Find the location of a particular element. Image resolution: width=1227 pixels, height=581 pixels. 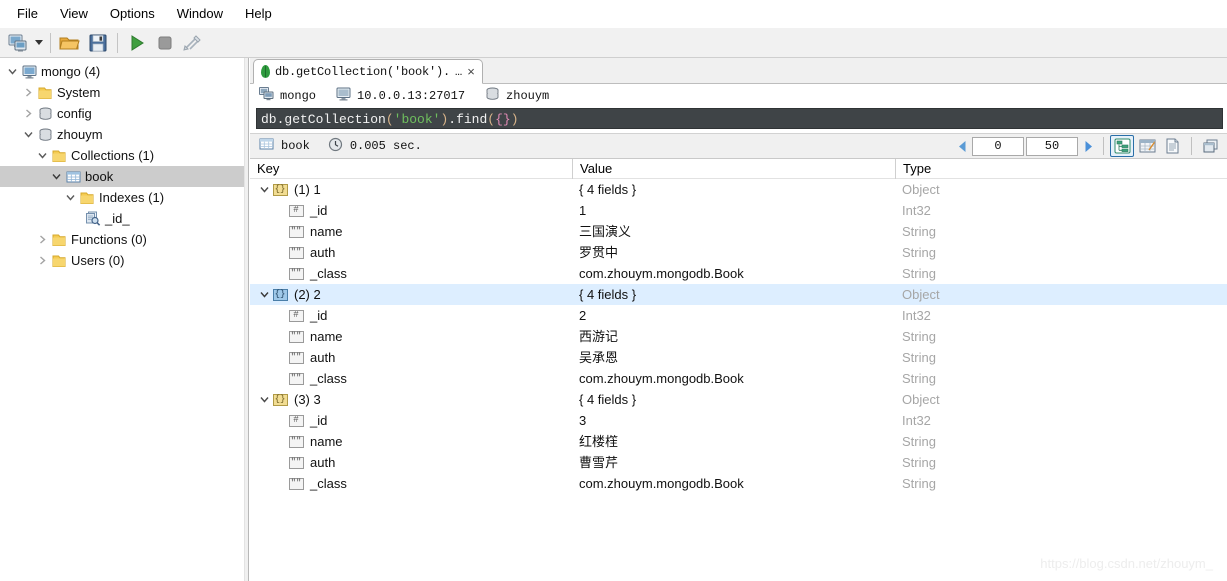

sidebar-item-label: mongo (4) is located at coordinates (71, 71).